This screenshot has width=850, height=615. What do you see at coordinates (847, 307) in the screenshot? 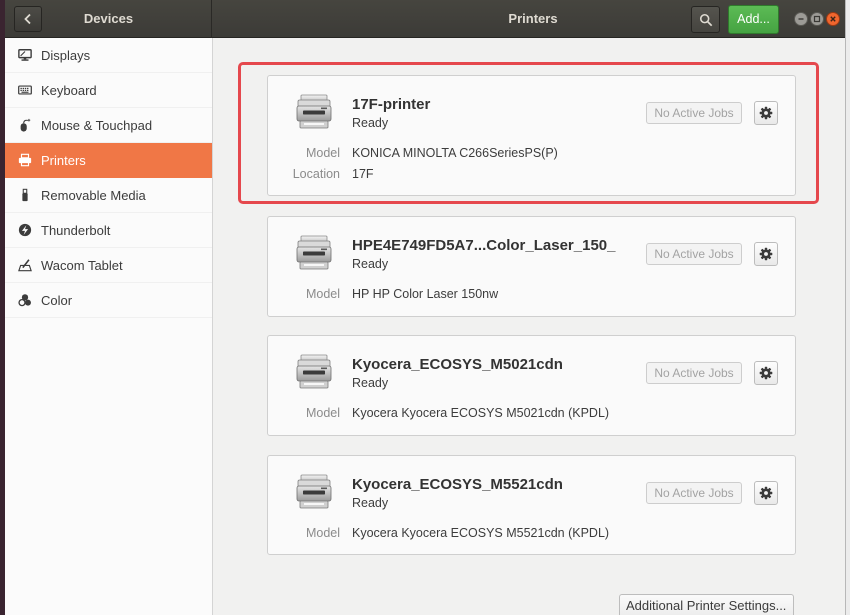
I see `desktop-edge-right` at bounding box center [847, 307].